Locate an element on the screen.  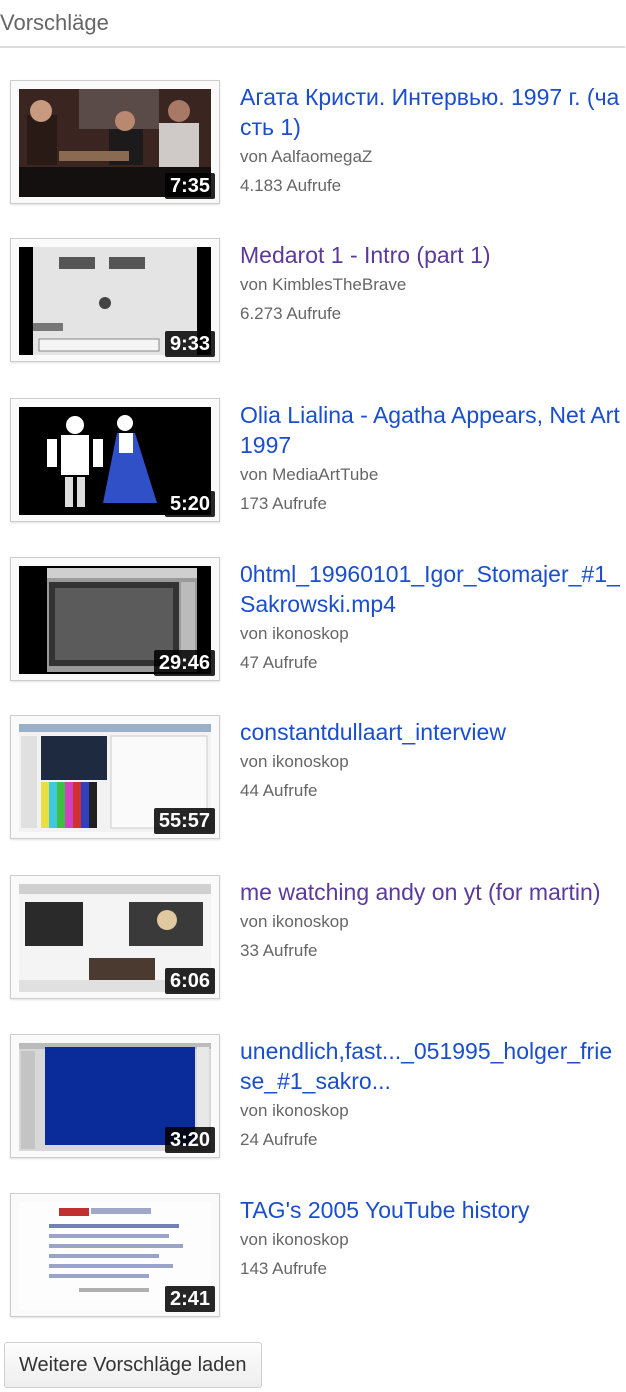
video-views: 44 Aufrufe is located at coordinates (279, 790).